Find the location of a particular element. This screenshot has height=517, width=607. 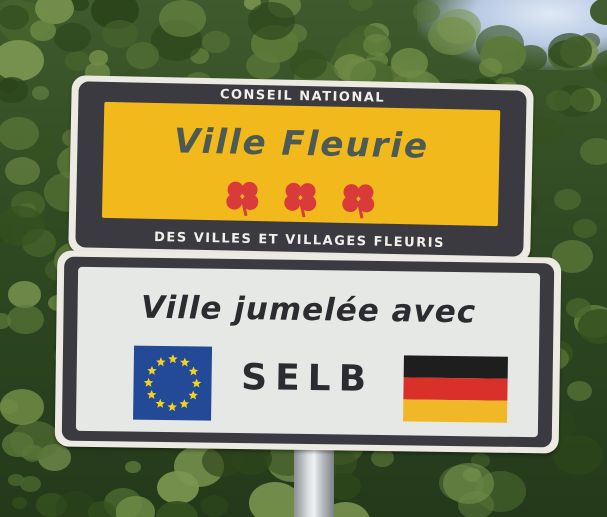

sign-footer: DES VILLES ET VILLAGES FLEURIS is located at coordinates (299, 240).